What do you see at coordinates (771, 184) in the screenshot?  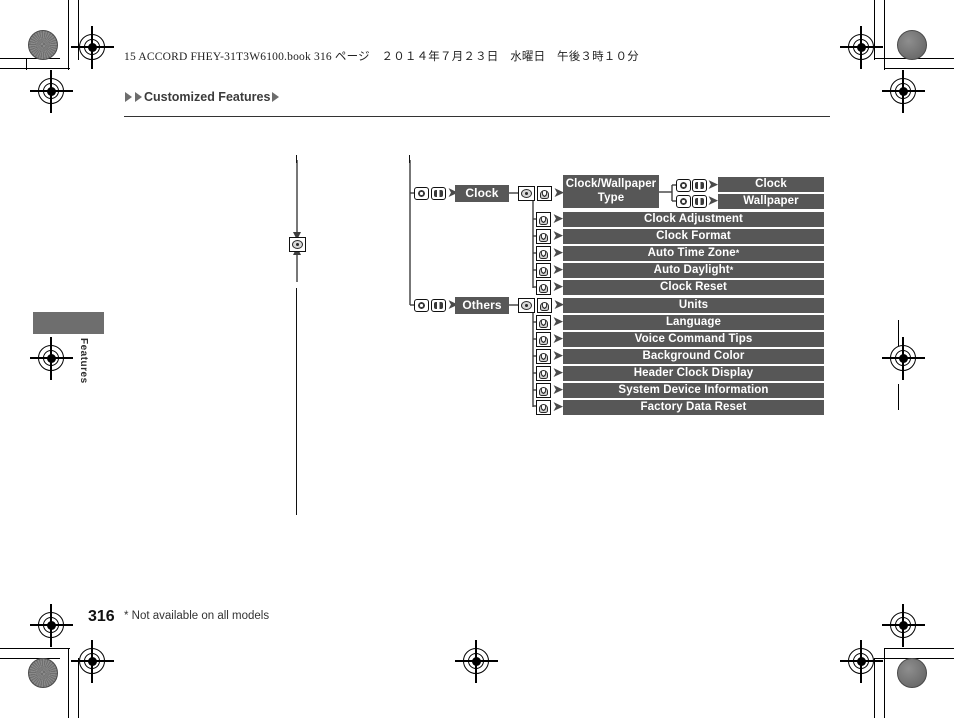 I see `menu-subitem-clock: Clock` at bounding box center [771, 184].